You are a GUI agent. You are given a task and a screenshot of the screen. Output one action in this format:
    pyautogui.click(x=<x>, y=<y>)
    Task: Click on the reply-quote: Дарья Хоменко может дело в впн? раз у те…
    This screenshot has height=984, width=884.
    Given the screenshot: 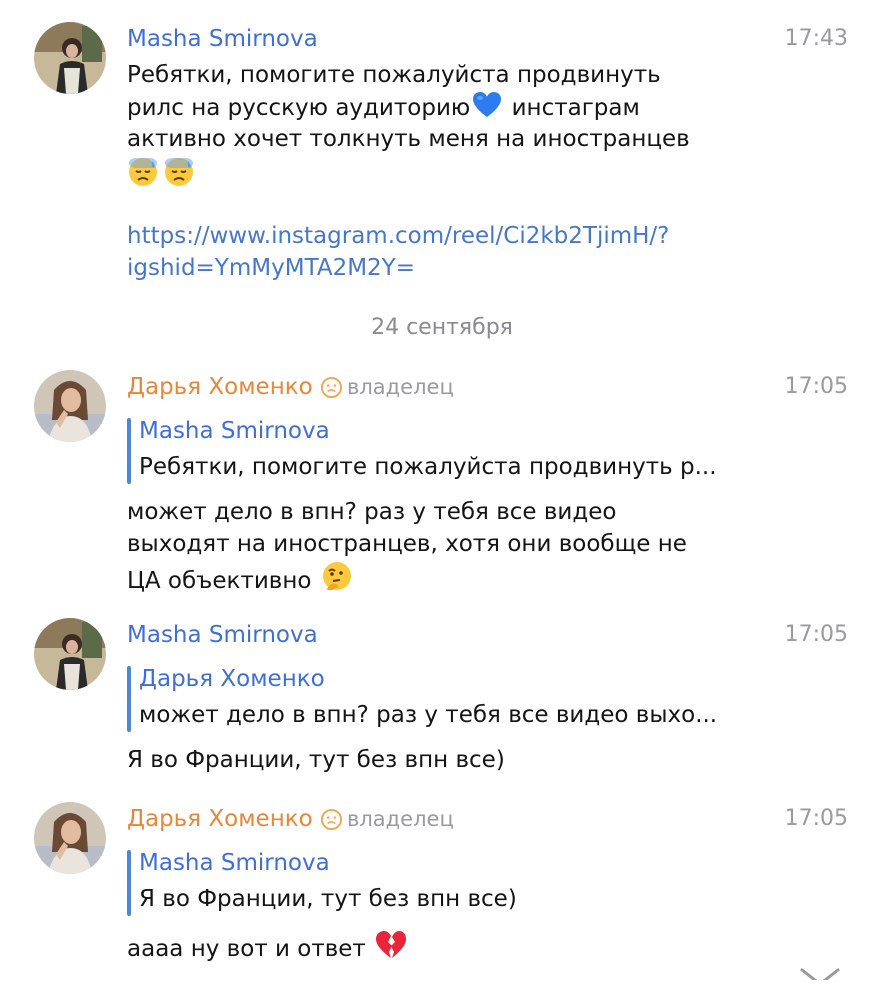 What is the action you would take?
    pyautogui.click(x=437, y=700)
    